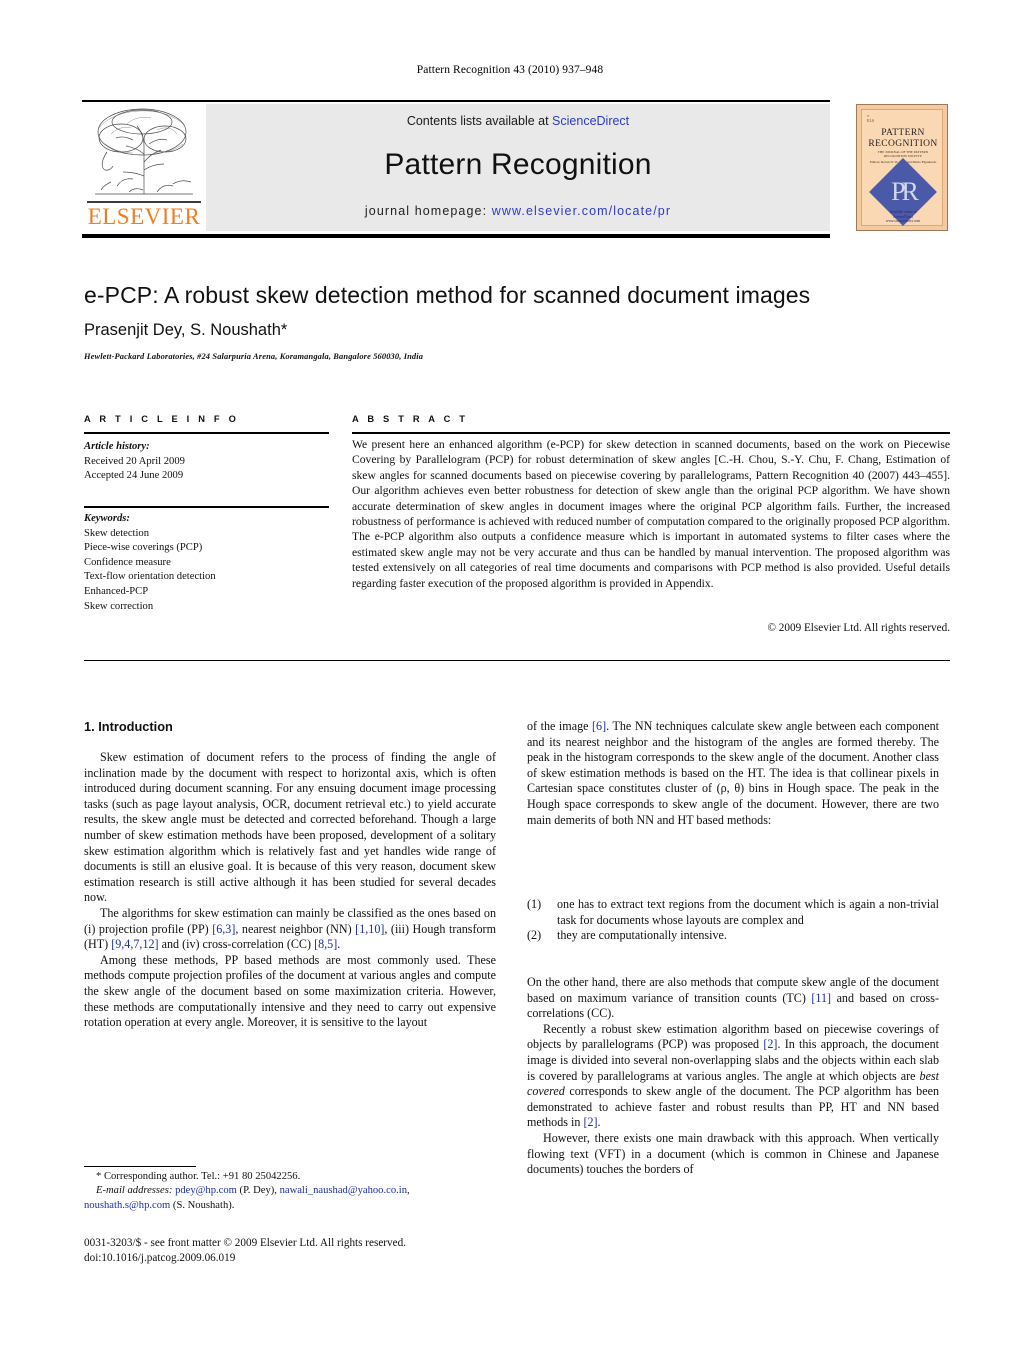  What do you see at coordinates (162, 419) in the screenshot?
I see `article-info-kicker: A R T I C L E I N F O` at bounding box center [162, 419].